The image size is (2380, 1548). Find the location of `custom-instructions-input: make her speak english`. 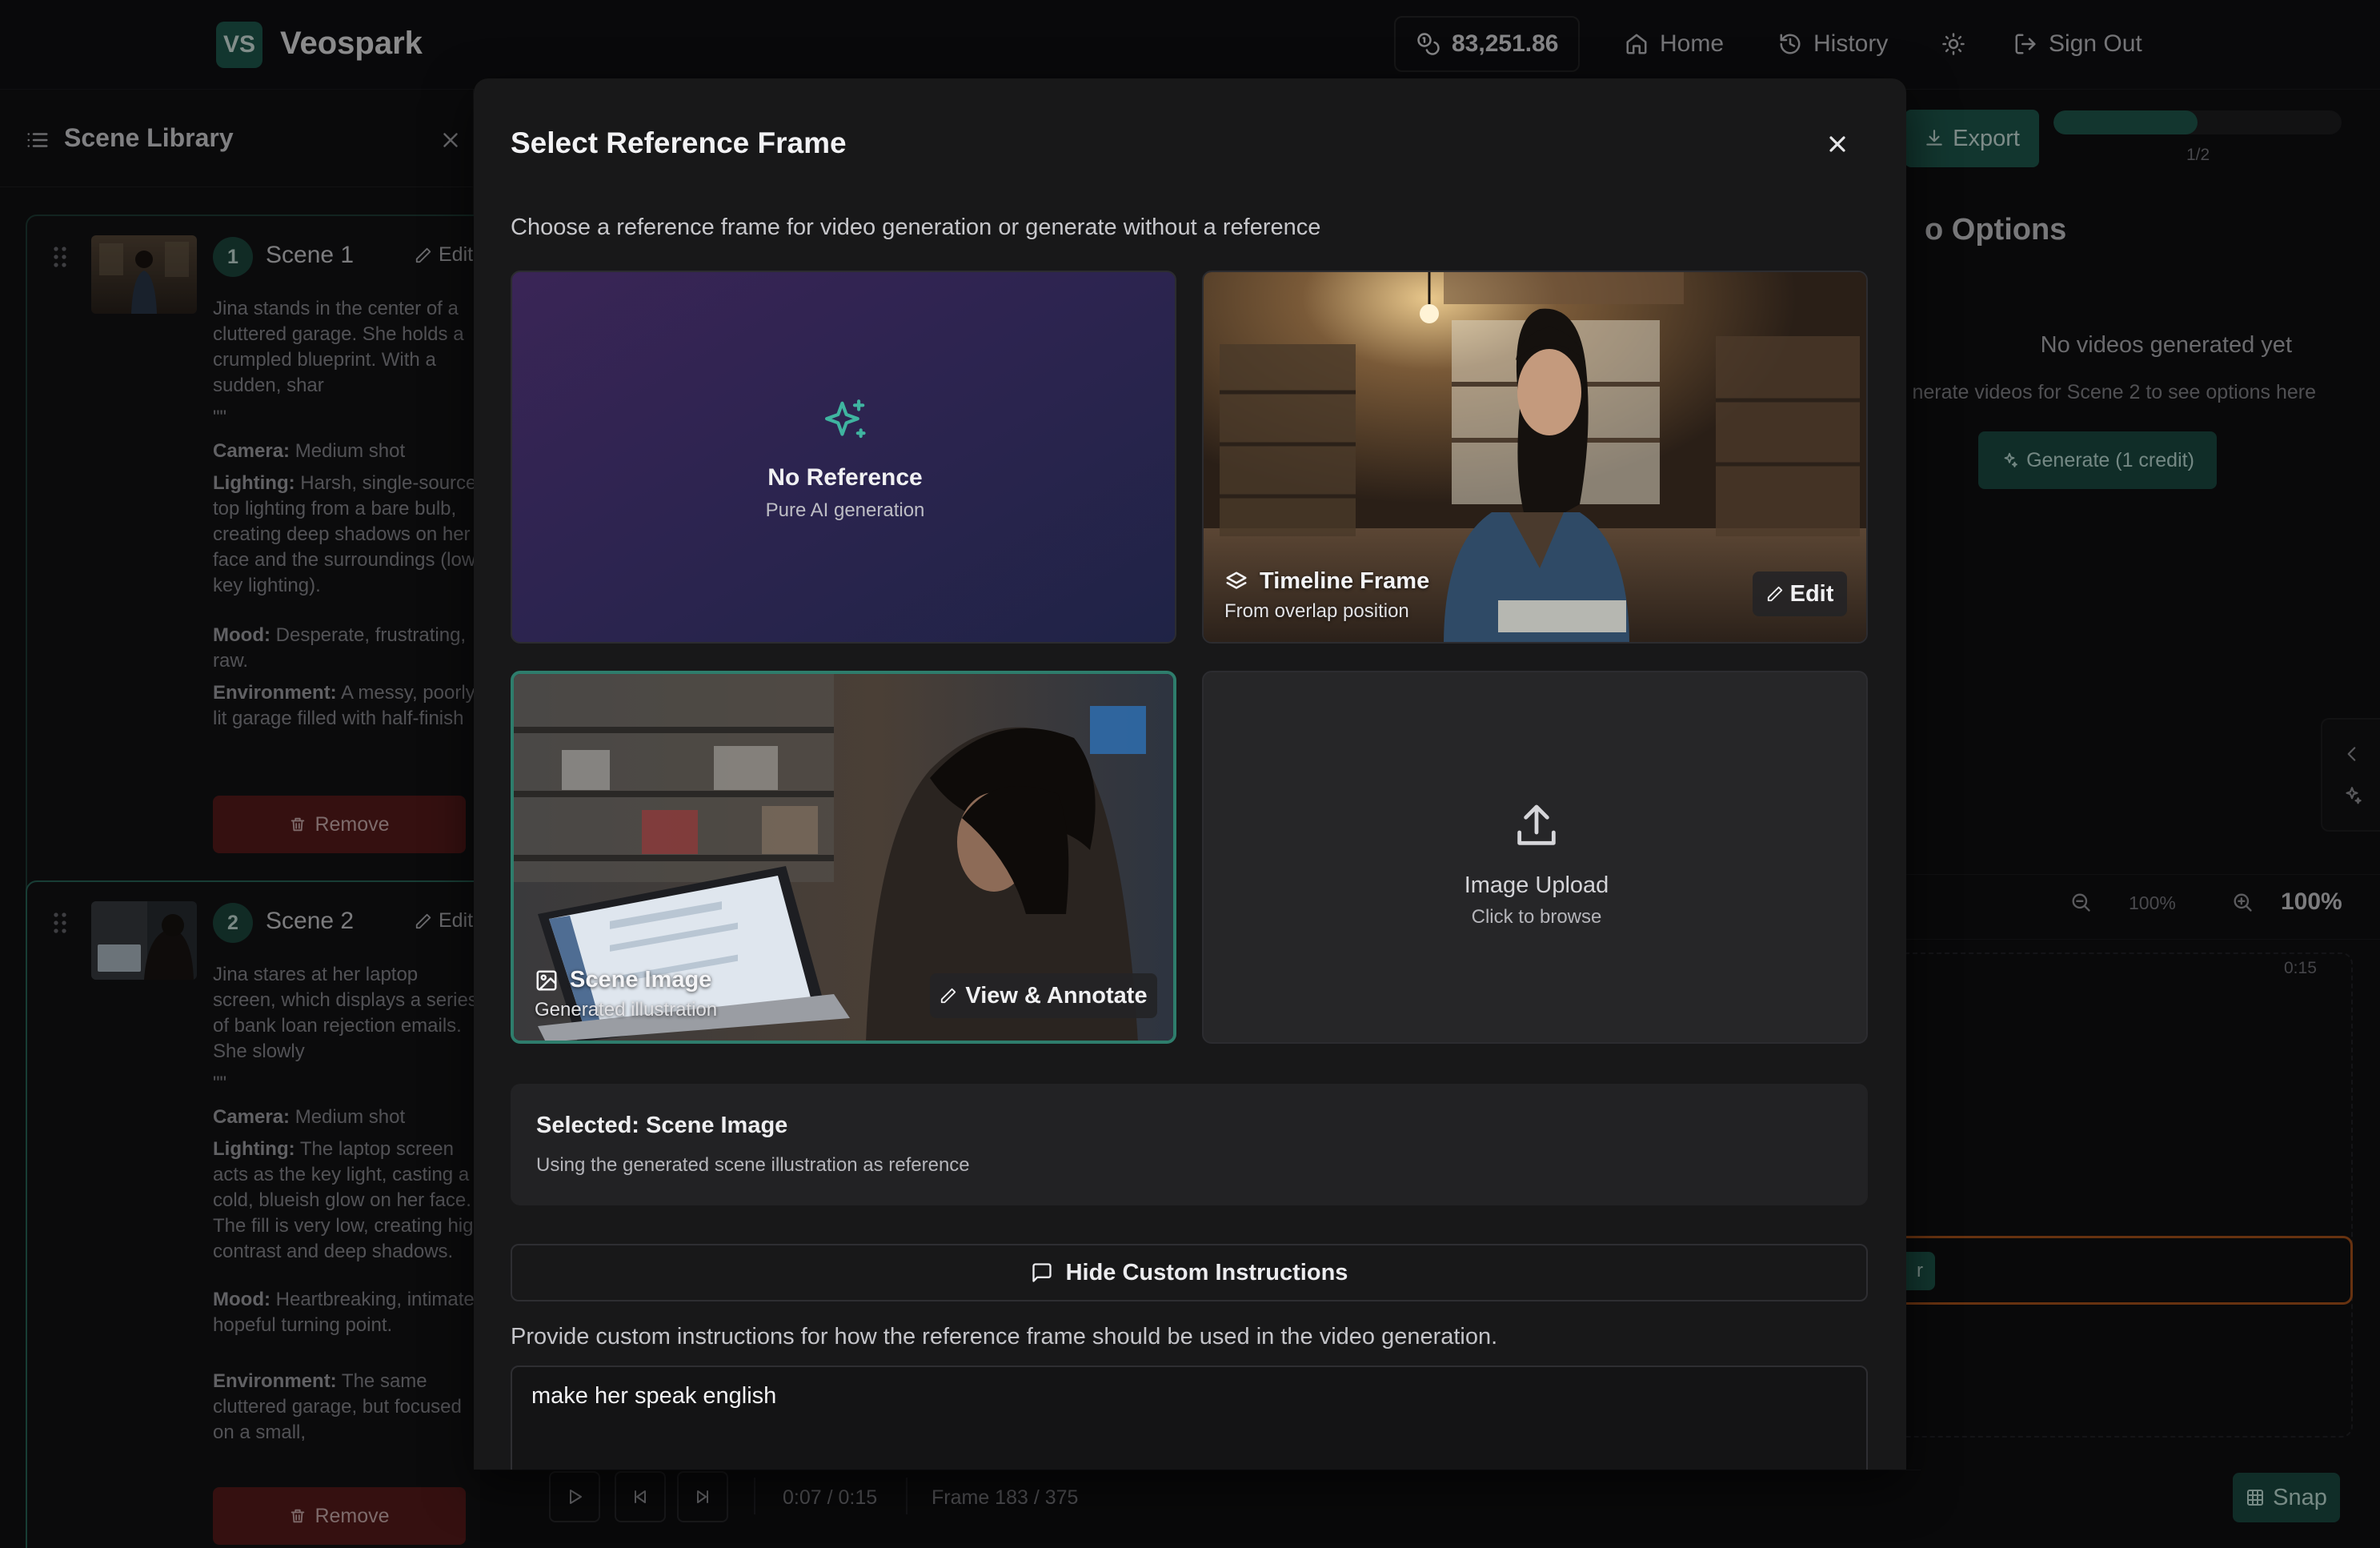

custom-instructions-input: make her speak english is located at coordinates (1189, 1418).